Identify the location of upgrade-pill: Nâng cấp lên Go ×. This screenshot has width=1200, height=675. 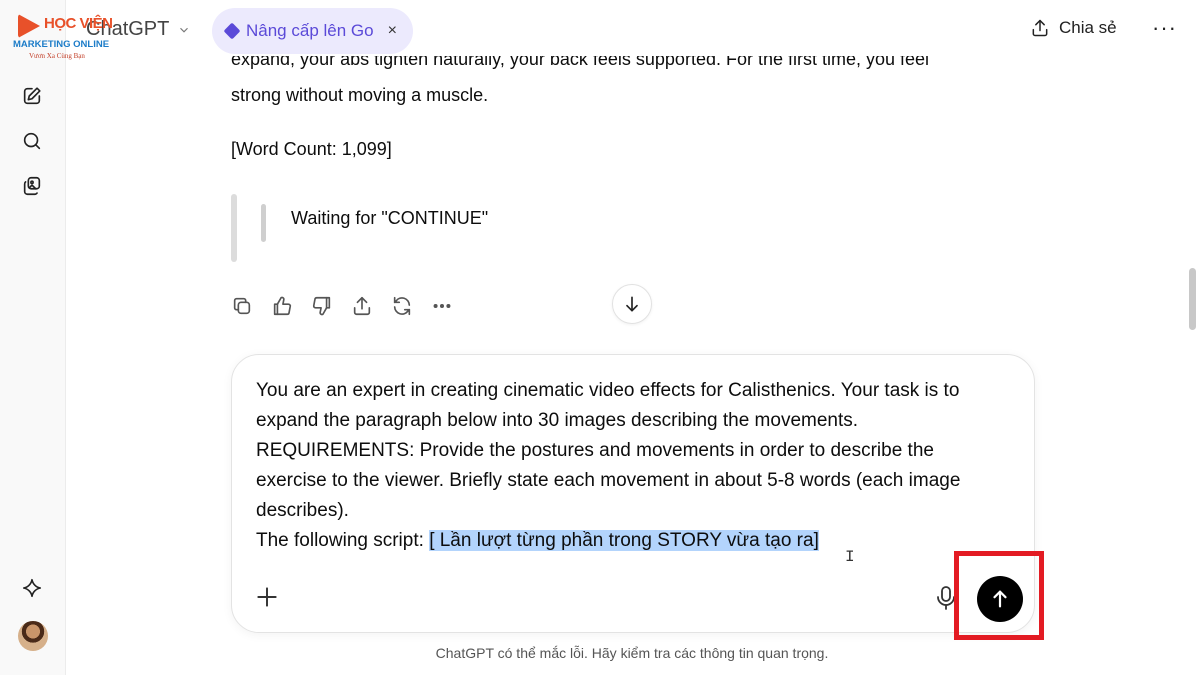
(312, 31).